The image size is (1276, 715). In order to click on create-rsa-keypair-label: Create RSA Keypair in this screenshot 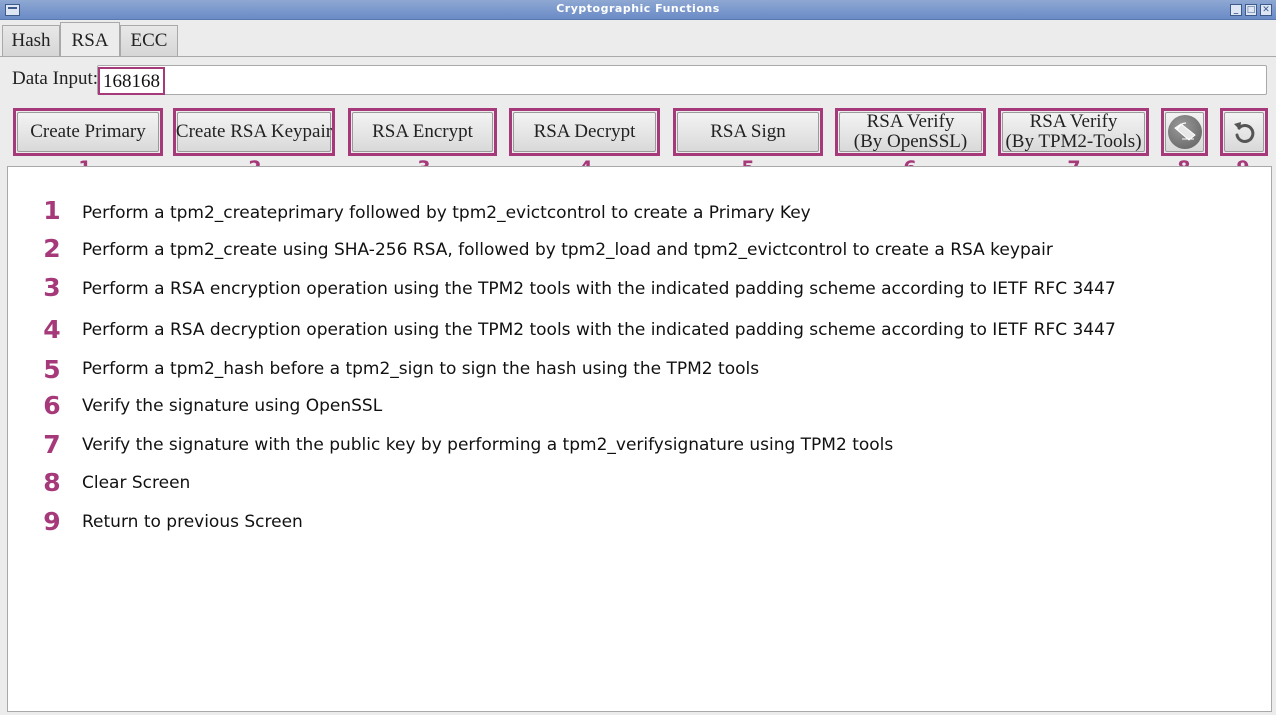, I will do `click(254, 131)`.